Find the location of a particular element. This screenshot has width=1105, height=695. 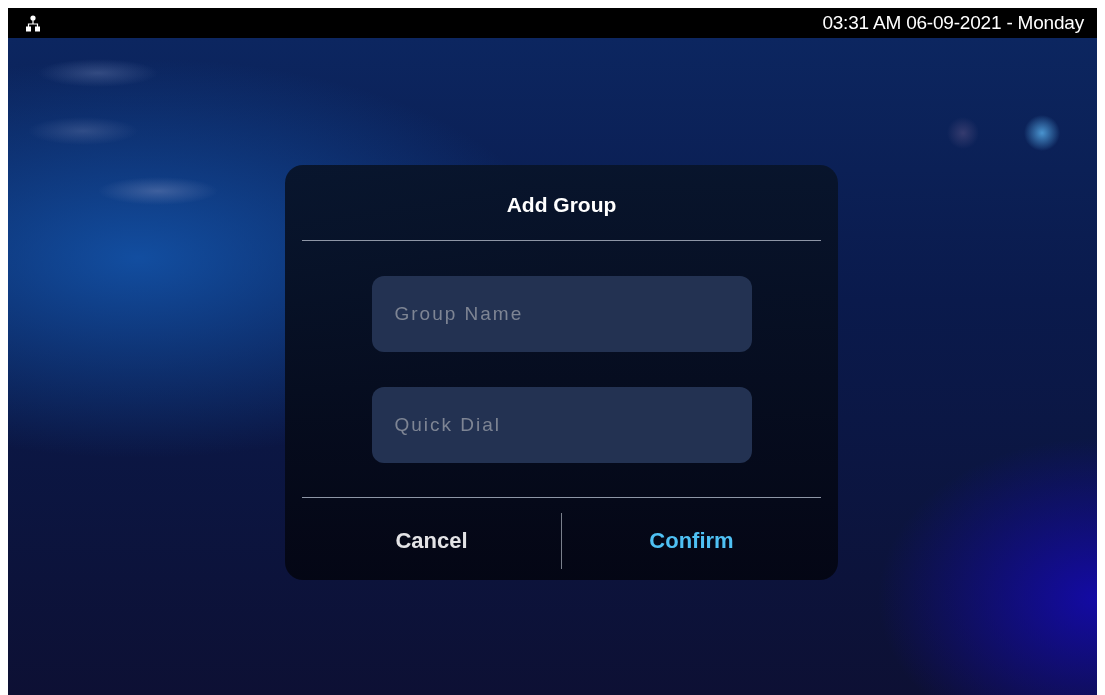

confirm-button: Confirm is located at coordinates (691, 541).